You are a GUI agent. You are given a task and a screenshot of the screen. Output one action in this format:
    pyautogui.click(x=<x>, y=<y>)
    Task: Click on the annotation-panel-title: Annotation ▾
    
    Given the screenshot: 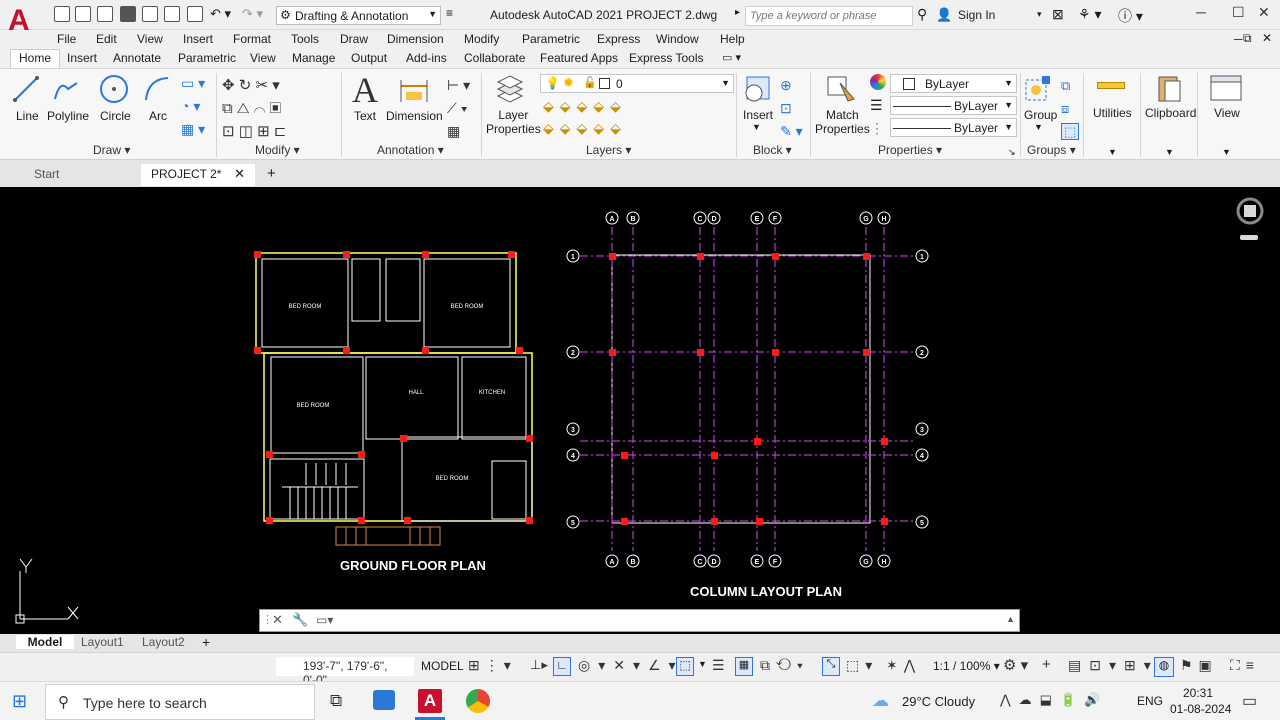 What is the action you would take?
    pyautogui.click(x=410, y=150)
    